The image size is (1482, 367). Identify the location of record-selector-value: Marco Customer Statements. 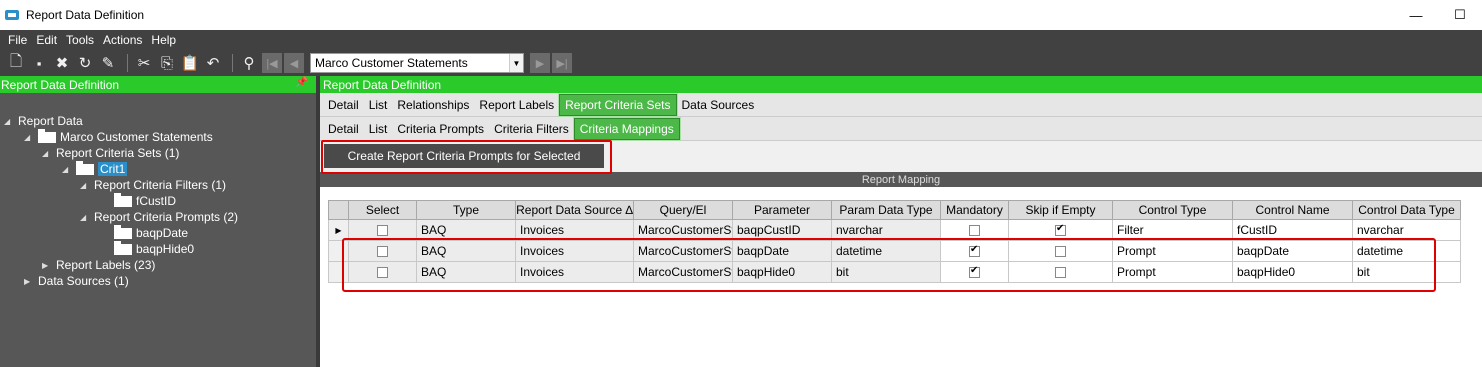
(391, 63).